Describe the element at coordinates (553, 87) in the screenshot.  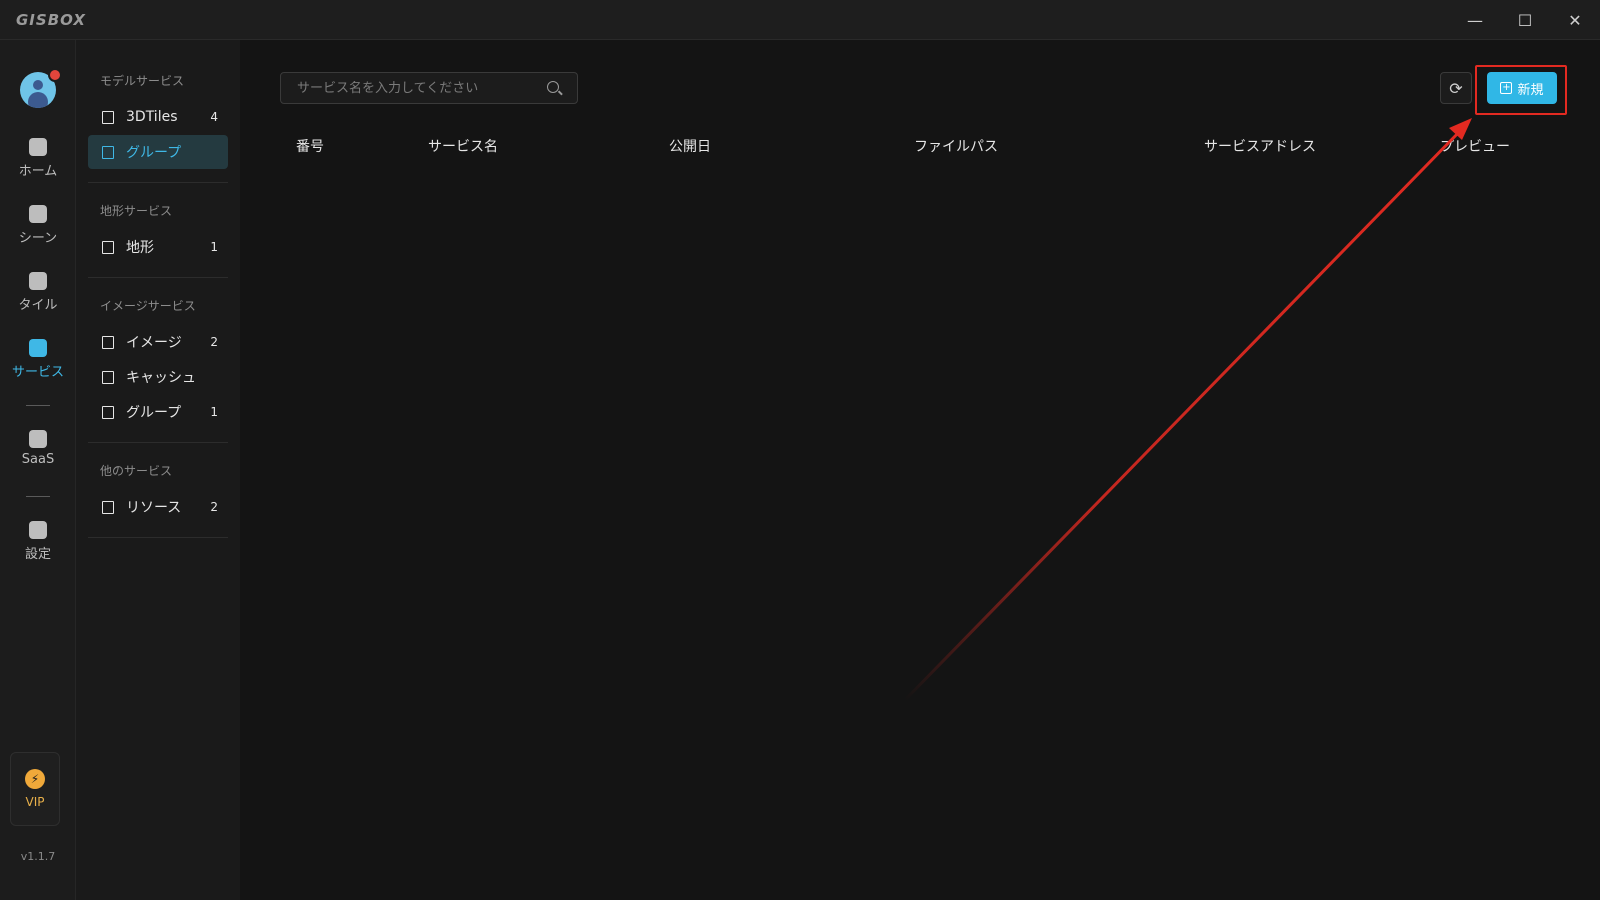
I see `search-icon` at that location.